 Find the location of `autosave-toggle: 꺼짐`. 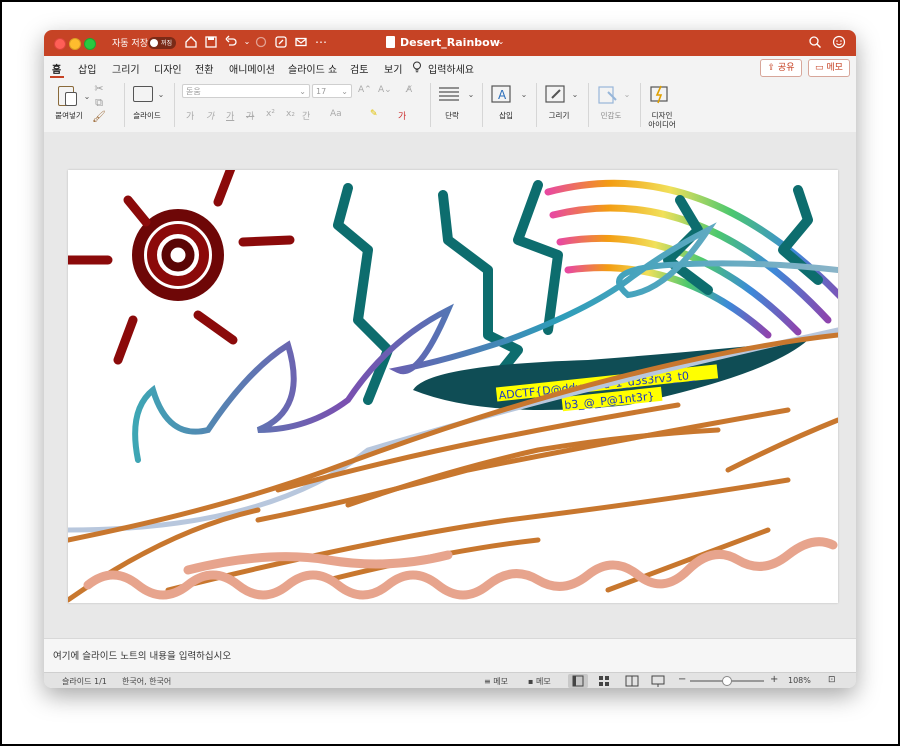

autosave-toggle: 꺼짐 is located at coordinates (162, 43).